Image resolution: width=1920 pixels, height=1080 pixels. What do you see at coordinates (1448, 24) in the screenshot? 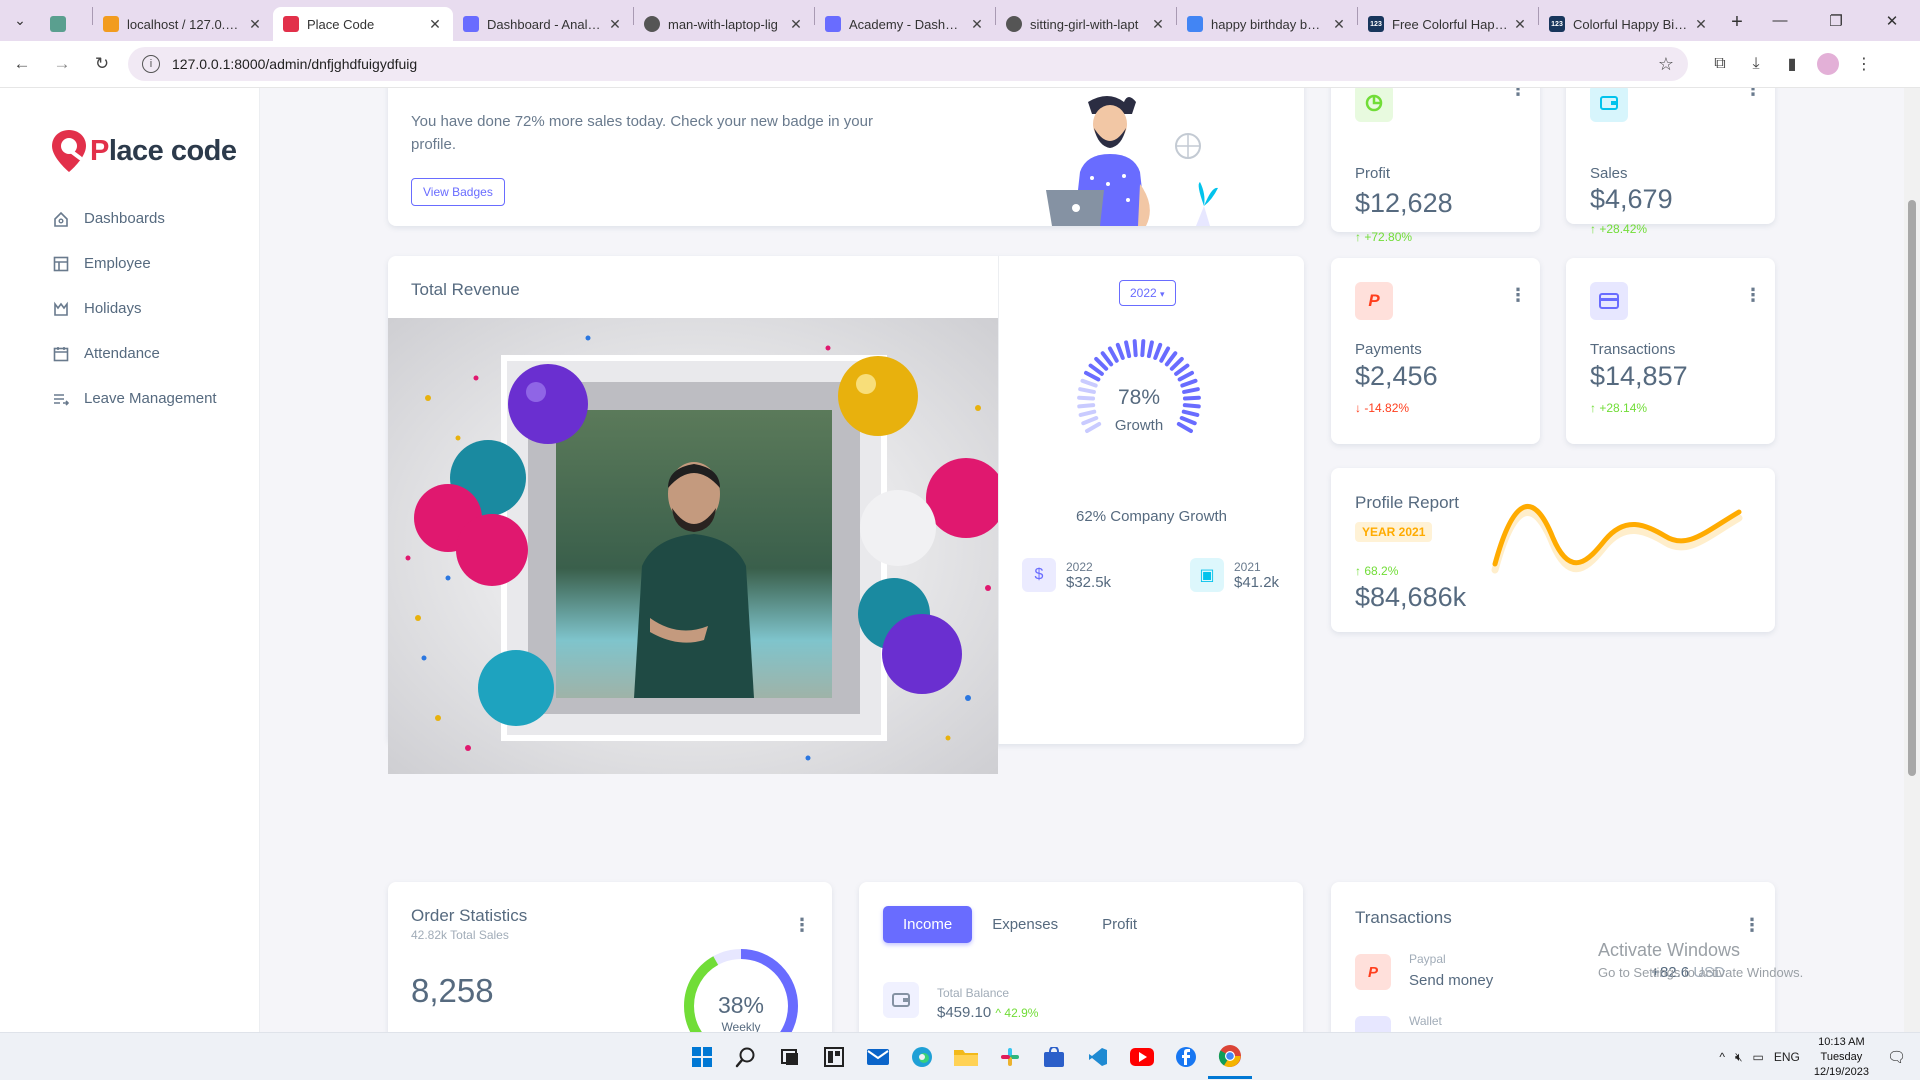
I see `browser-tab: 123 Free Colorful Happy ✕` at bounding box center [1448, 24].